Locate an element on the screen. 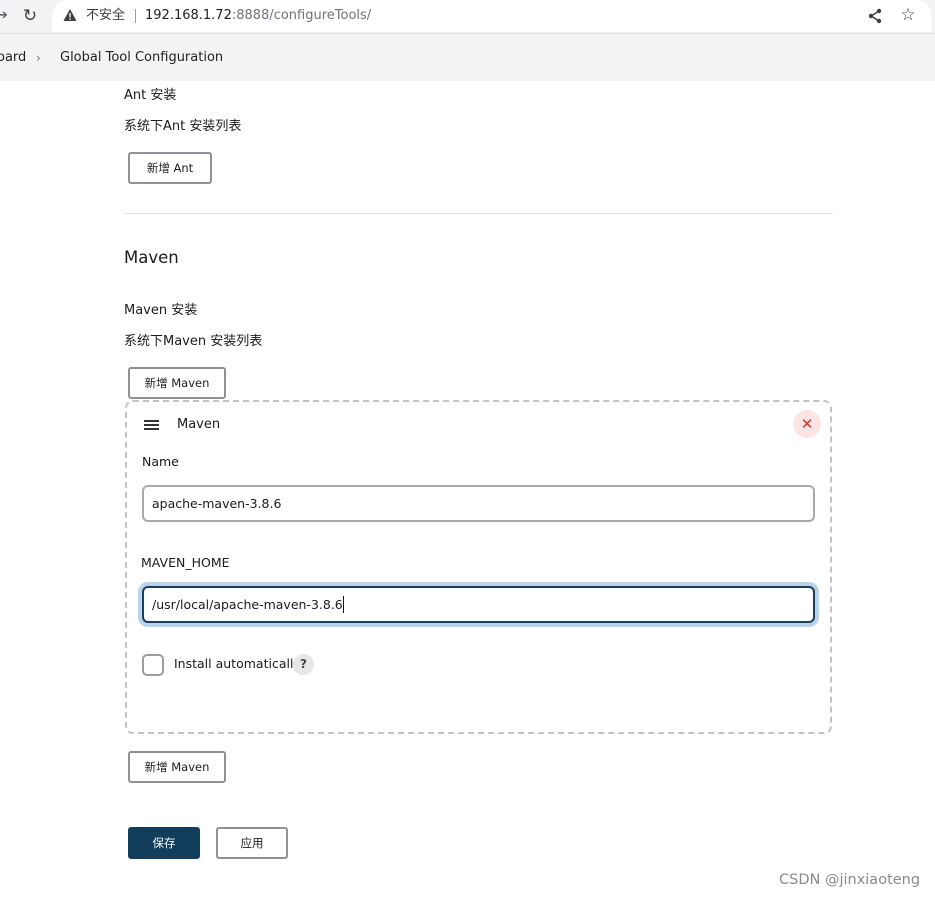 The width and height of the screenshot is (935, 899). address-separator is located at coordinates (135, 16).